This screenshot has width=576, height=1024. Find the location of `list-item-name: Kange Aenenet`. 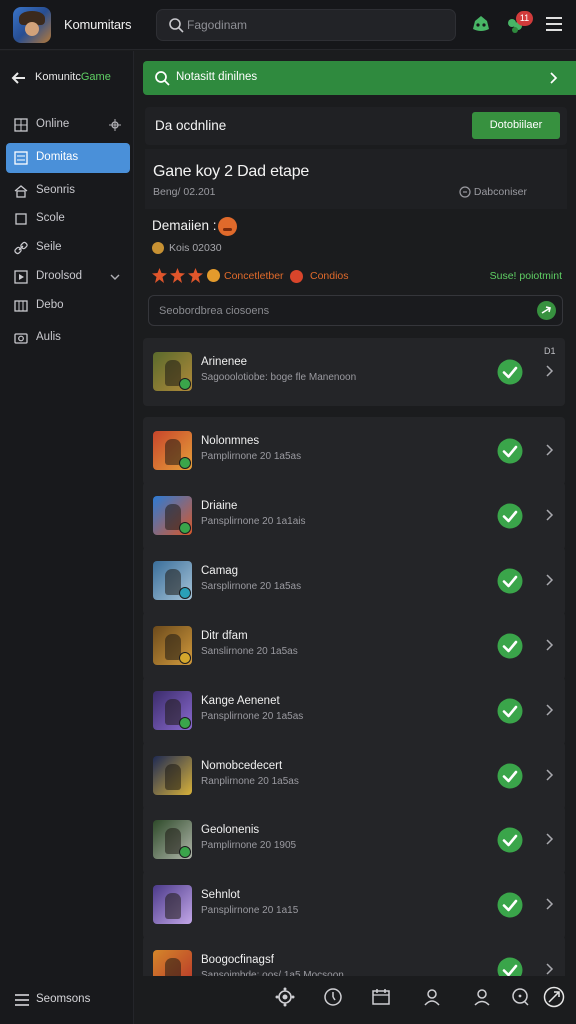

list-item-name: Kange Aenenet is located at coordinates (240, 701).